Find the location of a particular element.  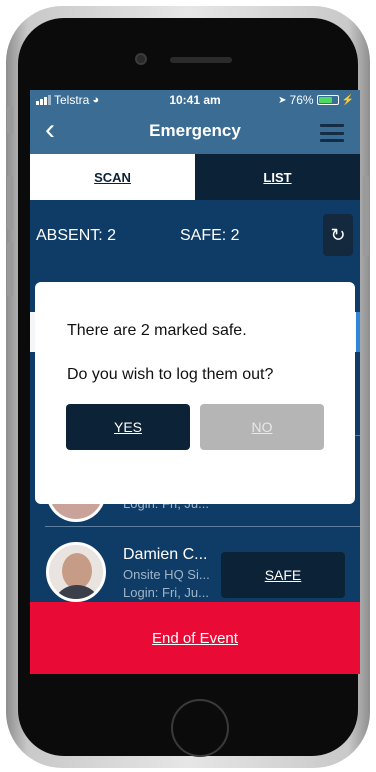

location-arrow-icon: ➤ is located at coordinates (282, 100).